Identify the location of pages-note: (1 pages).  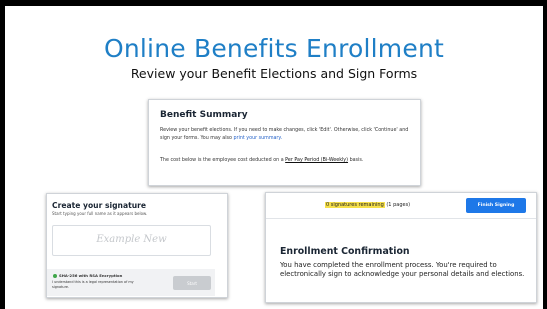
(398, 205).